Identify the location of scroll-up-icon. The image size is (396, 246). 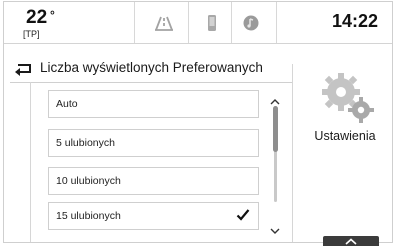
(275, 99).